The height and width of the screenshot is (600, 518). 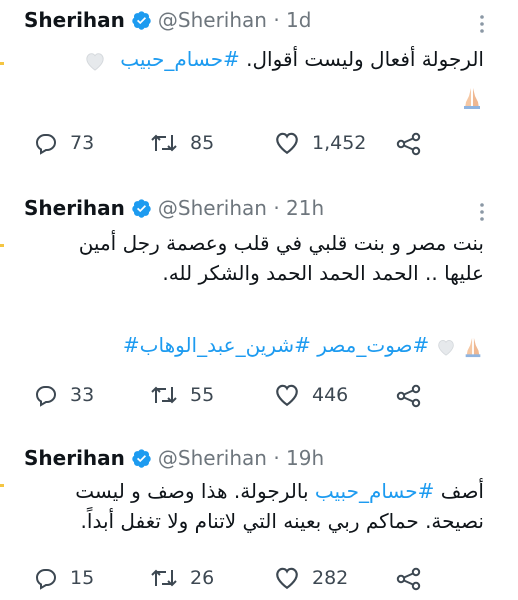 I want to click on like-count: 446, so click(x=330, y=395).